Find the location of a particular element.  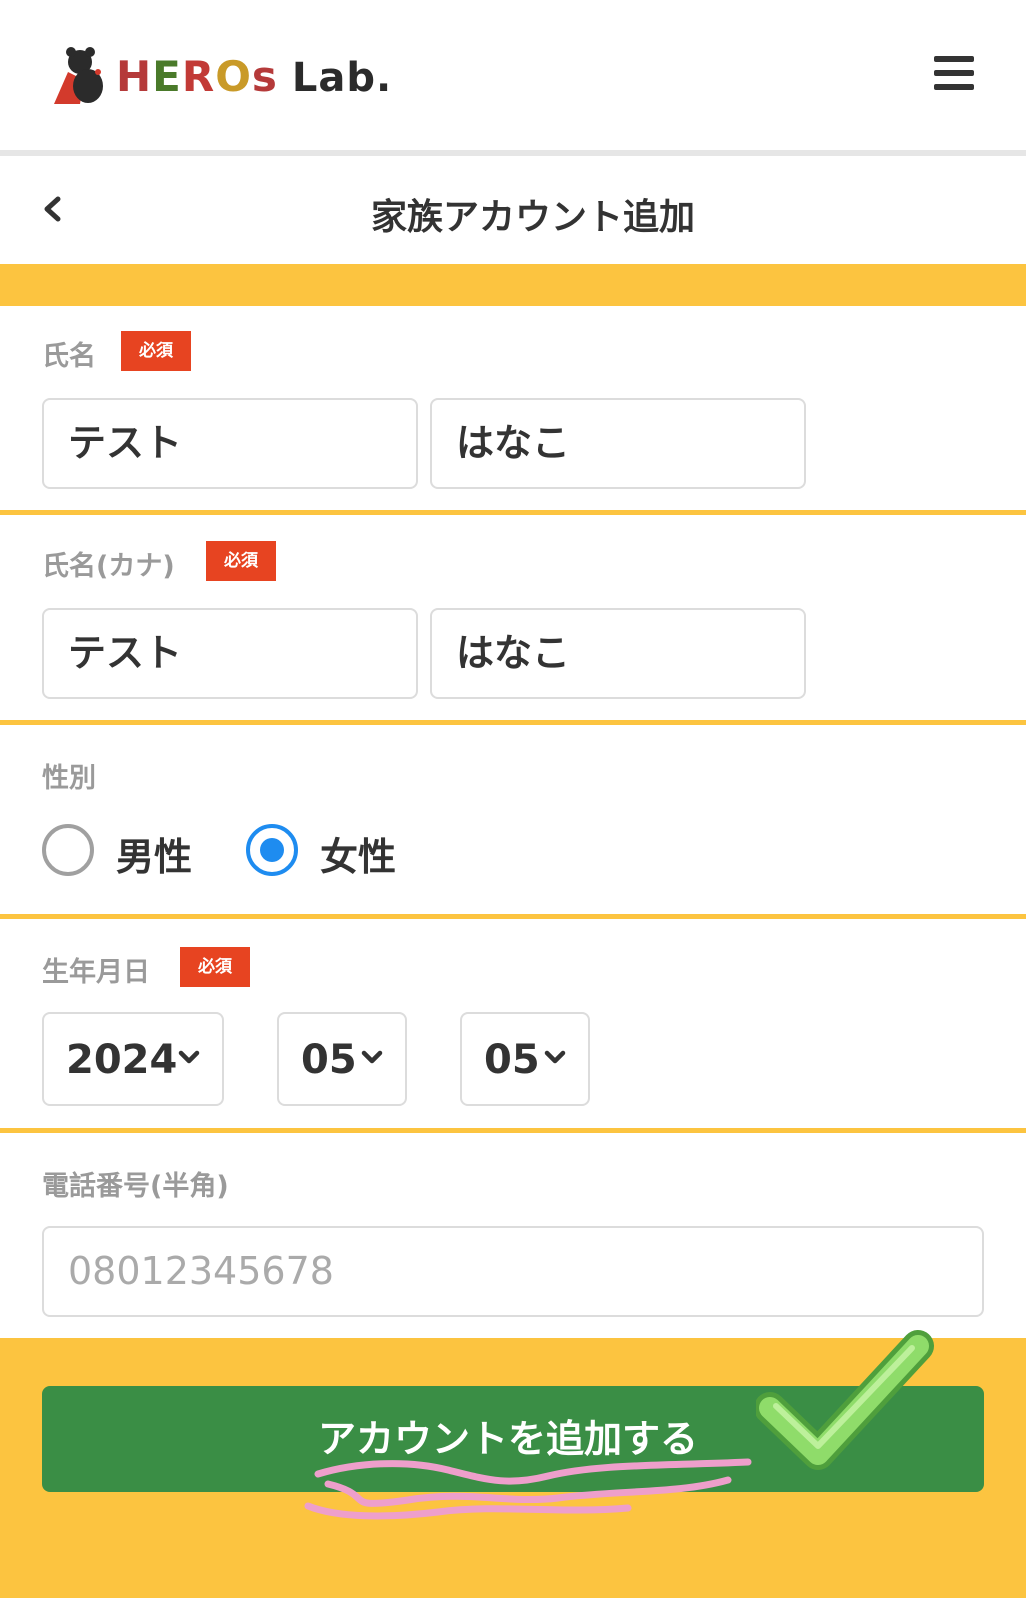

gender-male-label: 男性 is located at coordinates (154, 853).